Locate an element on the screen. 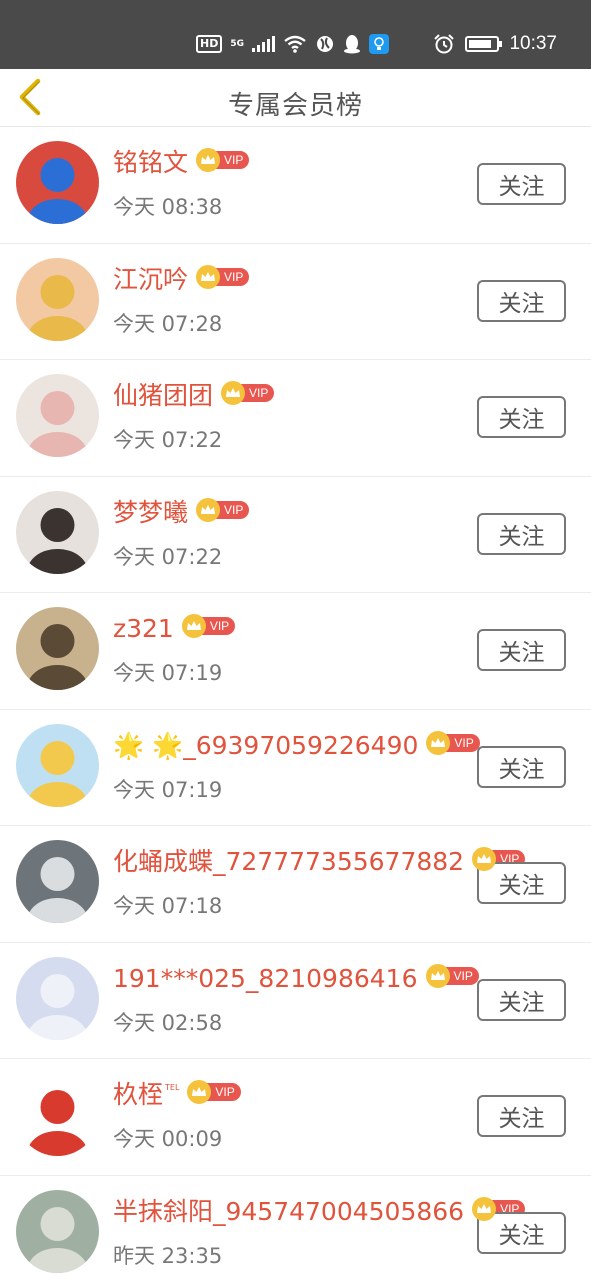  qq-icon is located at coordinates (352, 44).